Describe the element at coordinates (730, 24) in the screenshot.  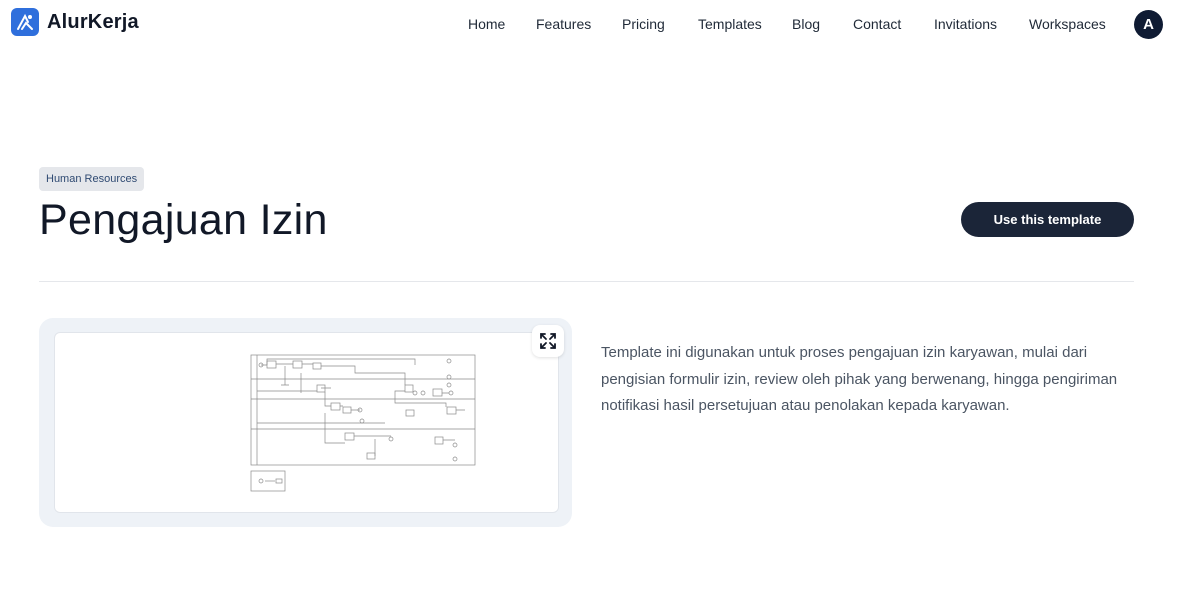
I see `nav-templates: Templates` at that location.